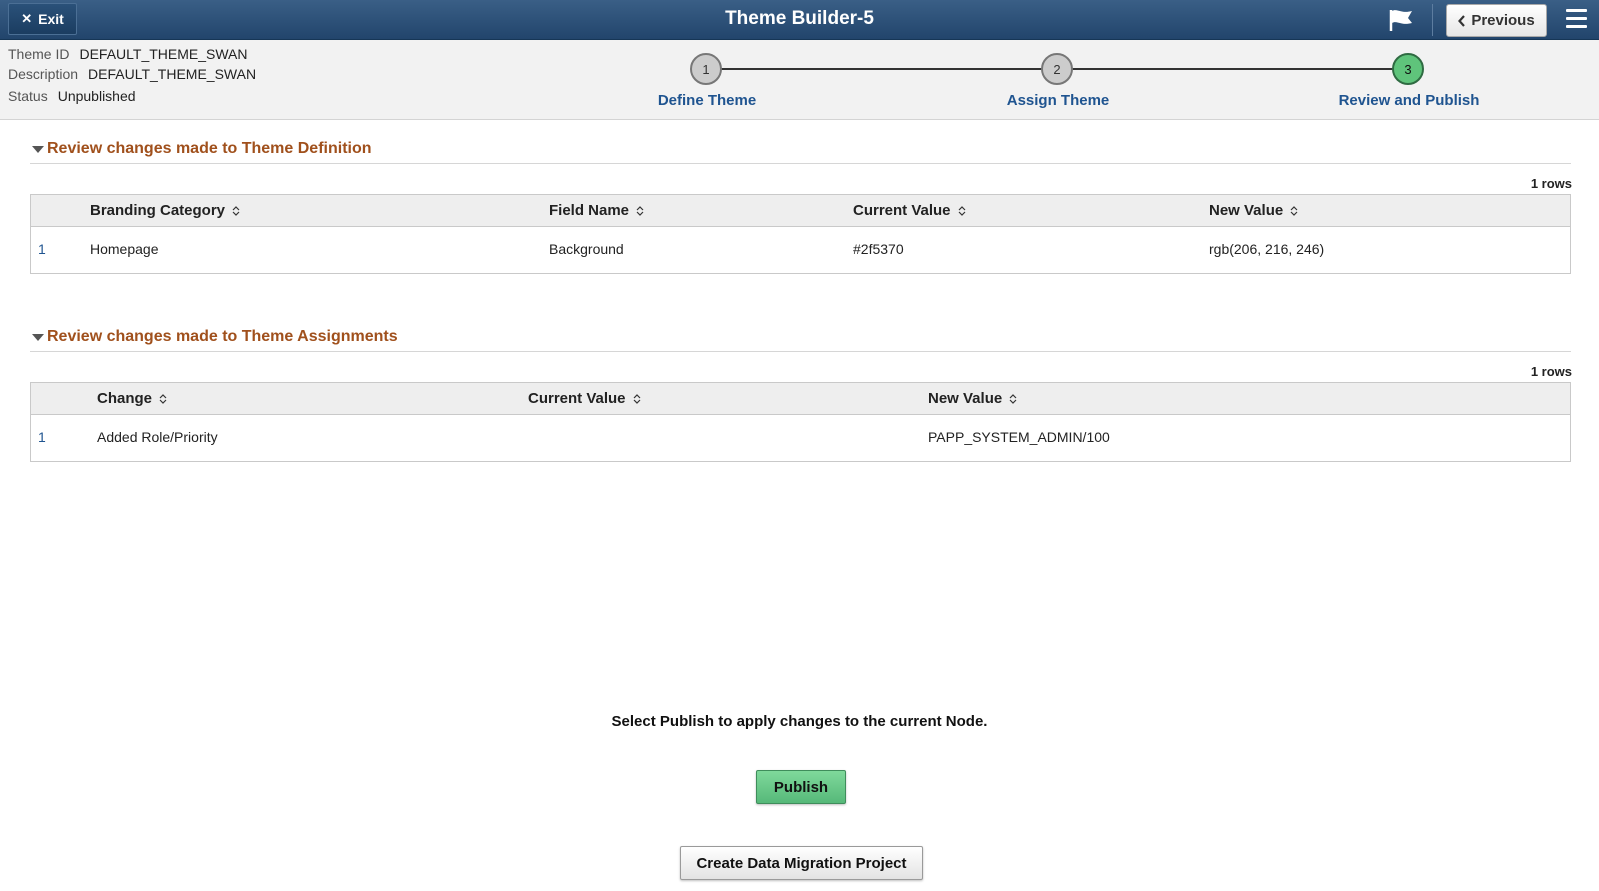  Describe the element at coordinates (27, 18) in the screenshot. I see `close-icon: ✕` at that location.